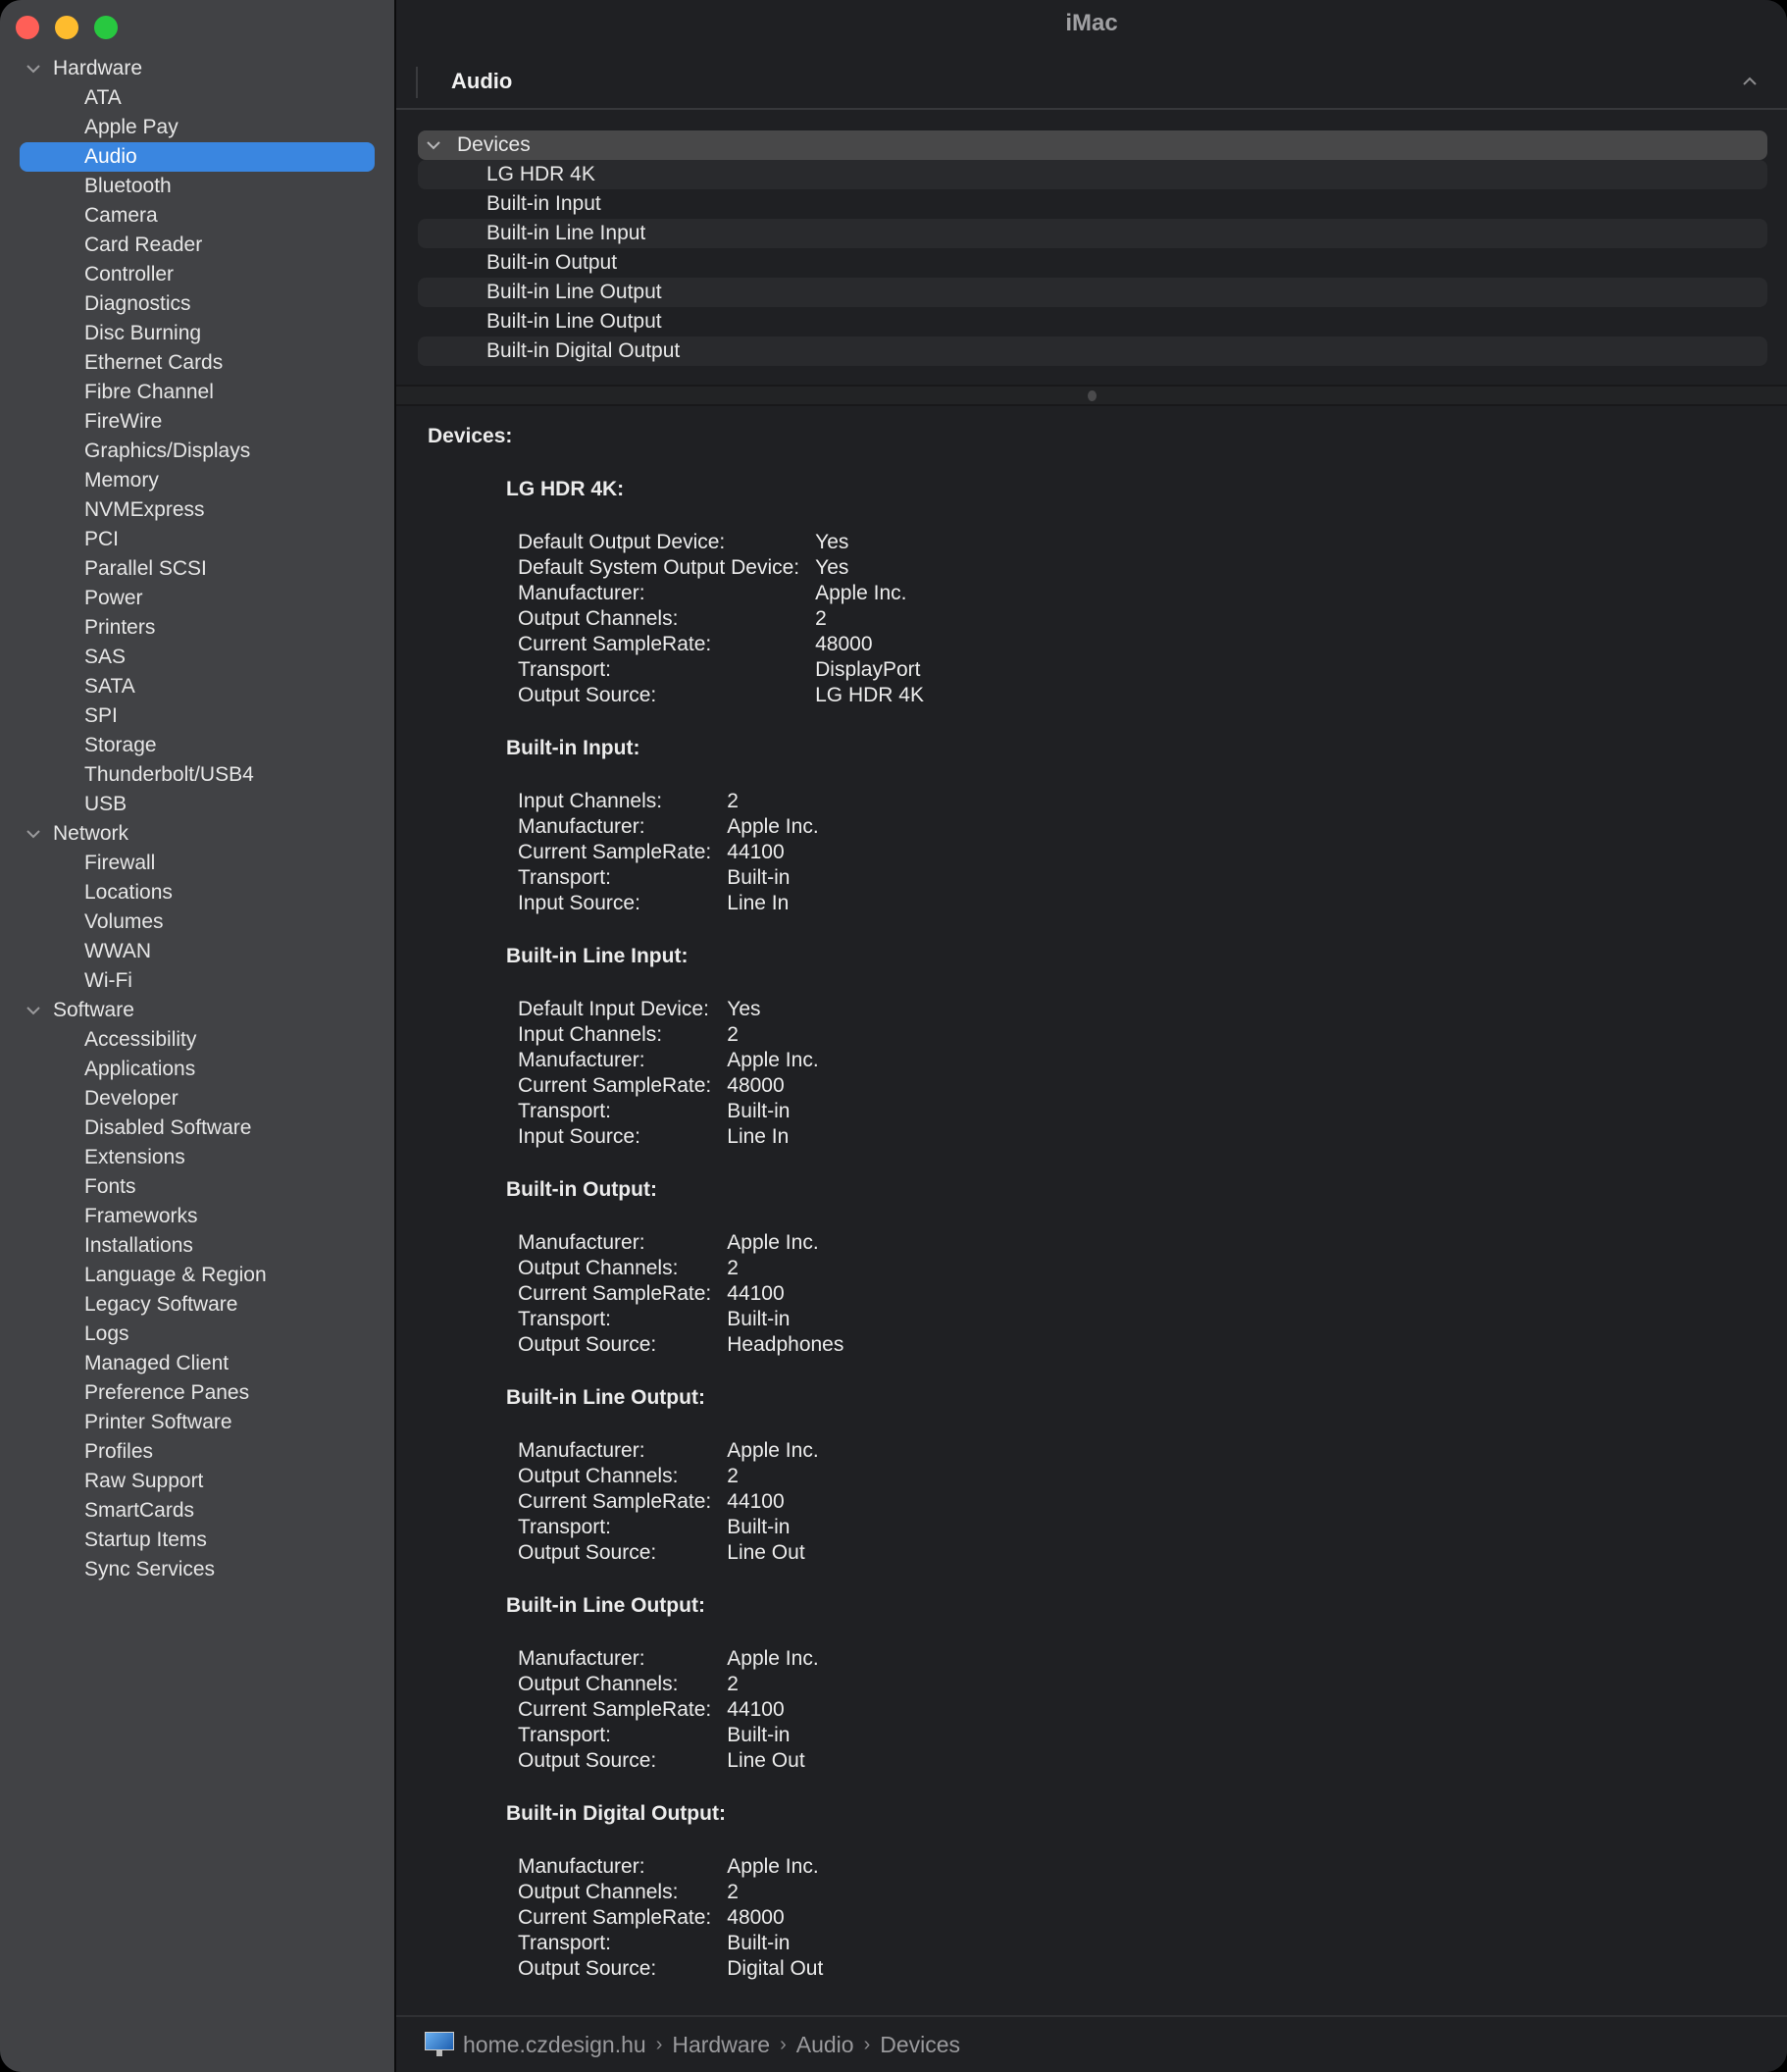 The image size is (1787, 2072). Describe the element at coordinates (581, 1242) in the screenshot. I see `property-label: Manufacturer:` at that location.